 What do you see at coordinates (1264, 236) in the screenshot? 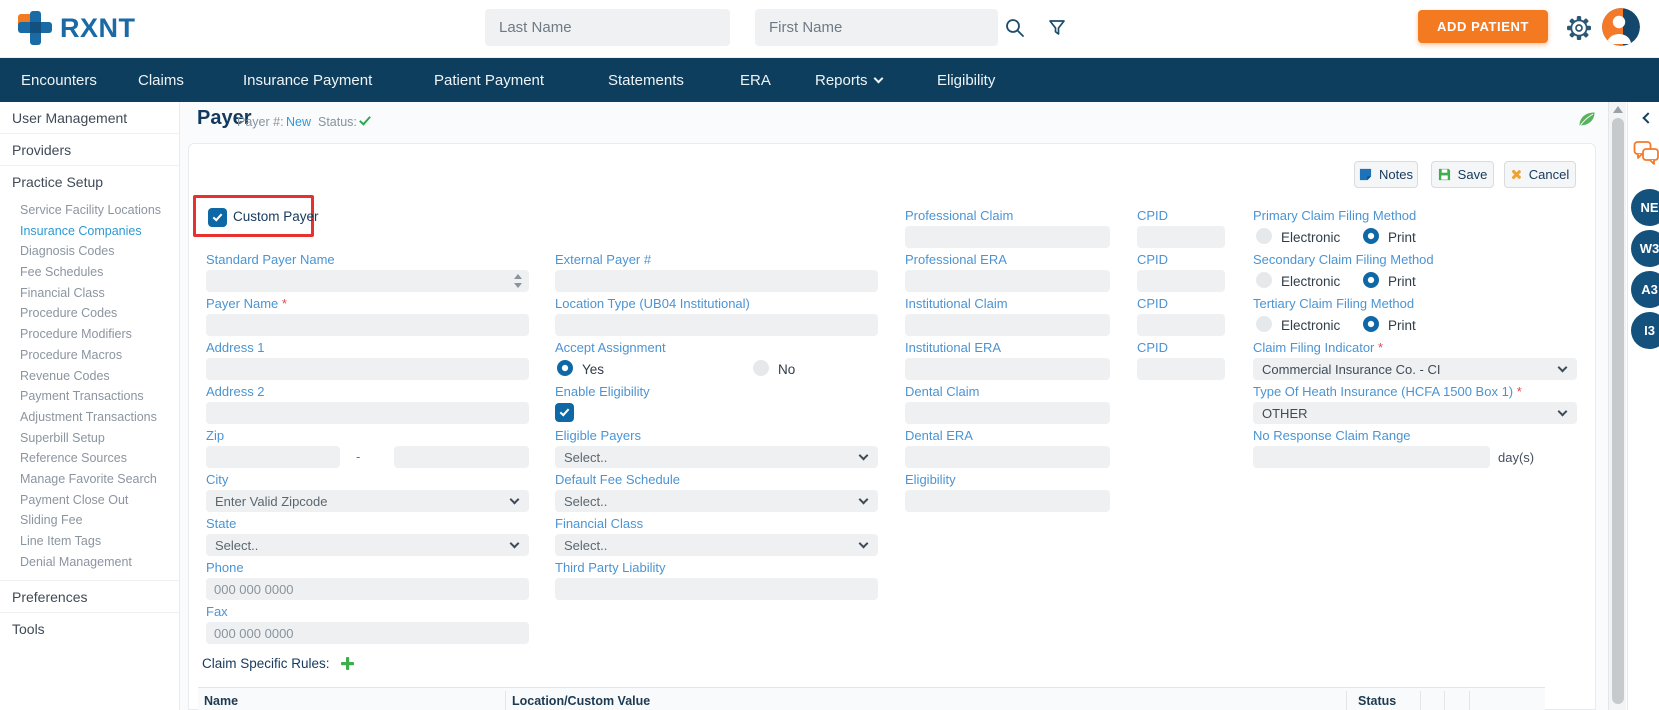
I see `primary-electronic-radio` at bounding box center [1264, 236].